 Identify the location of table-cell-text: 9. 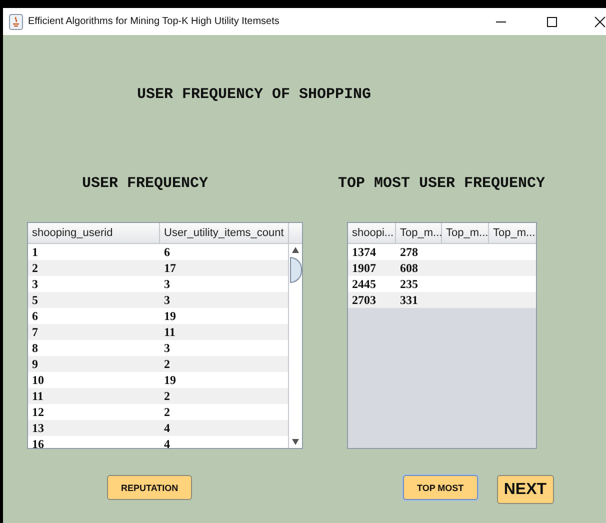
(35, 364).